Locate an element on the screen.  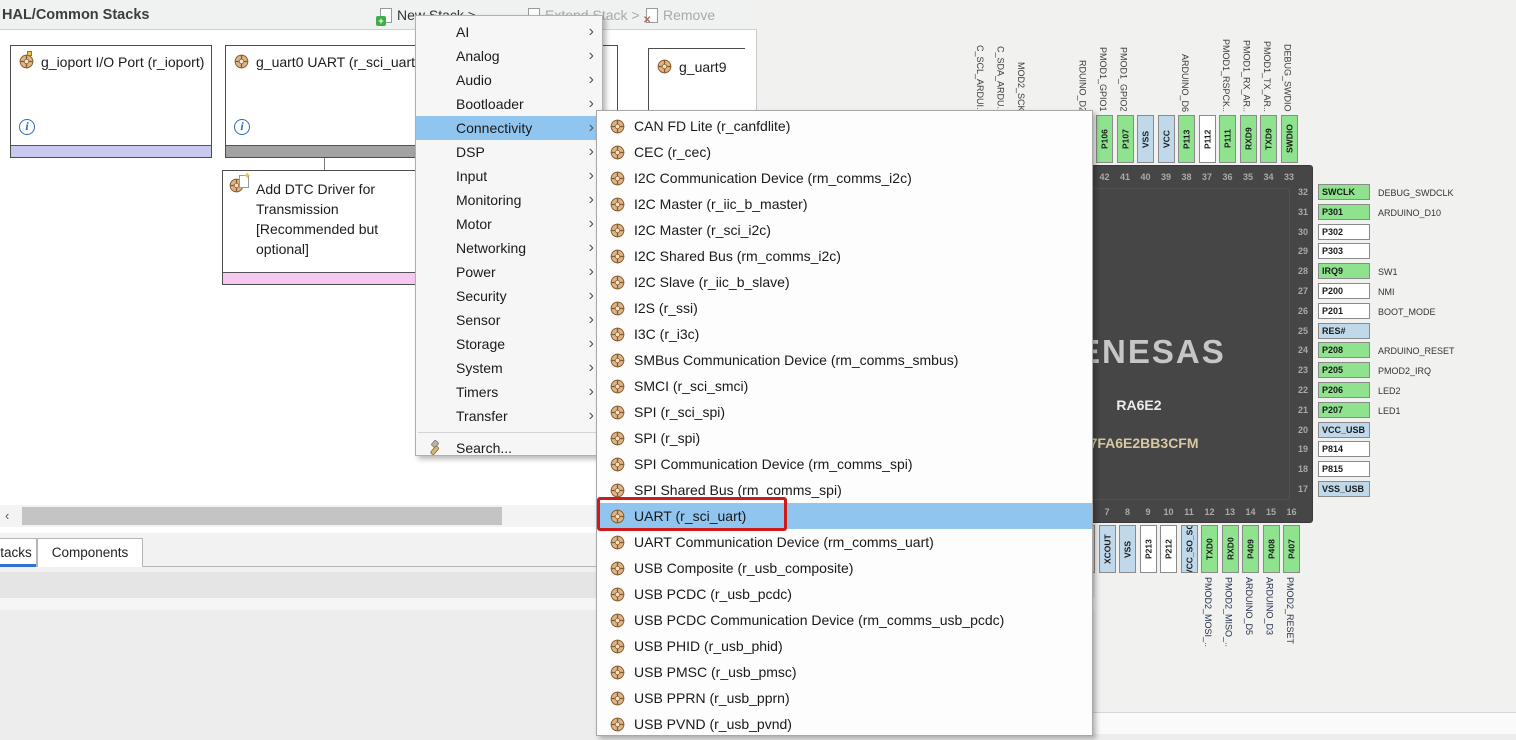
submenu-item: I2C Communication Device (rm_comms_i2c) is located at coordinates (844, 178).